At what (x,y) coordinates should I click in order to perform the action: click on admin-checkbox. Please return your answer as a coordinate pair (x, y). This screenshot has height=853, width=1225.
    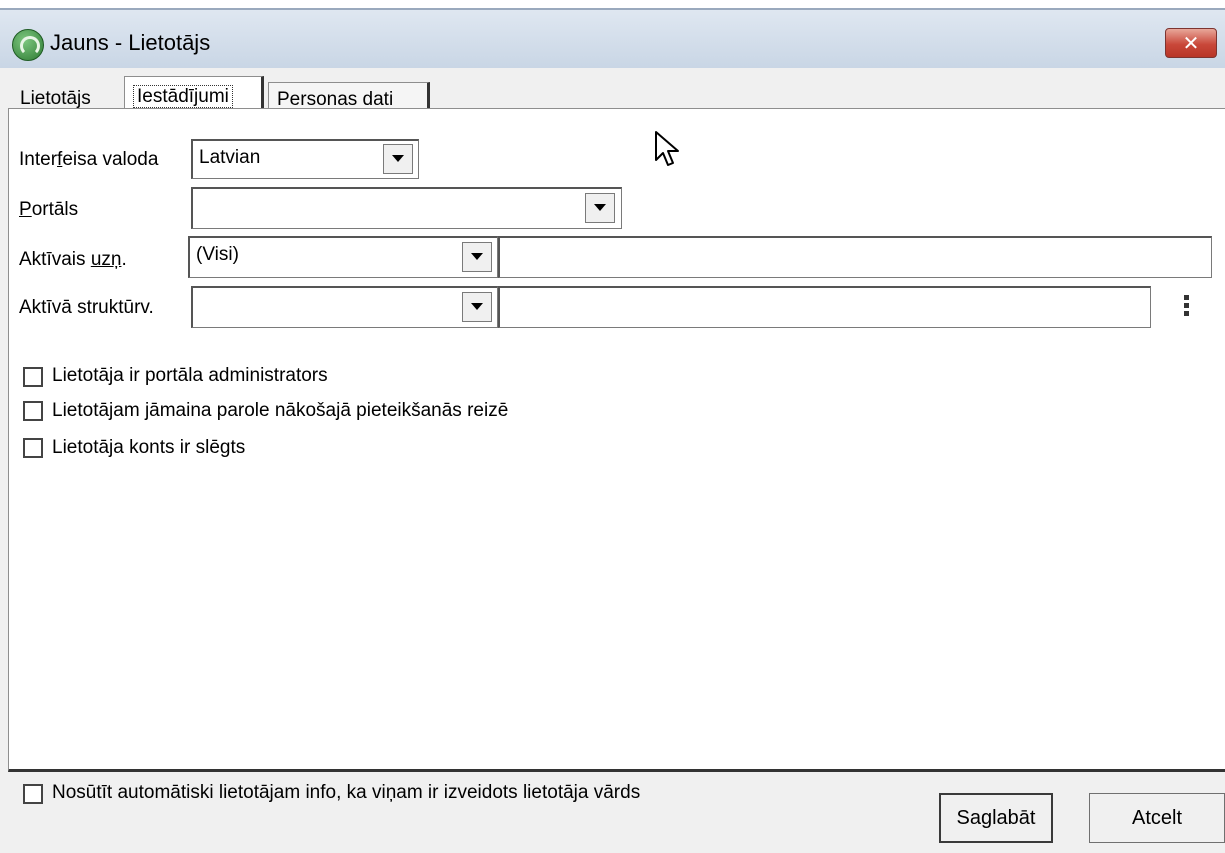
    Looking at the image, I should click on (33, 377).